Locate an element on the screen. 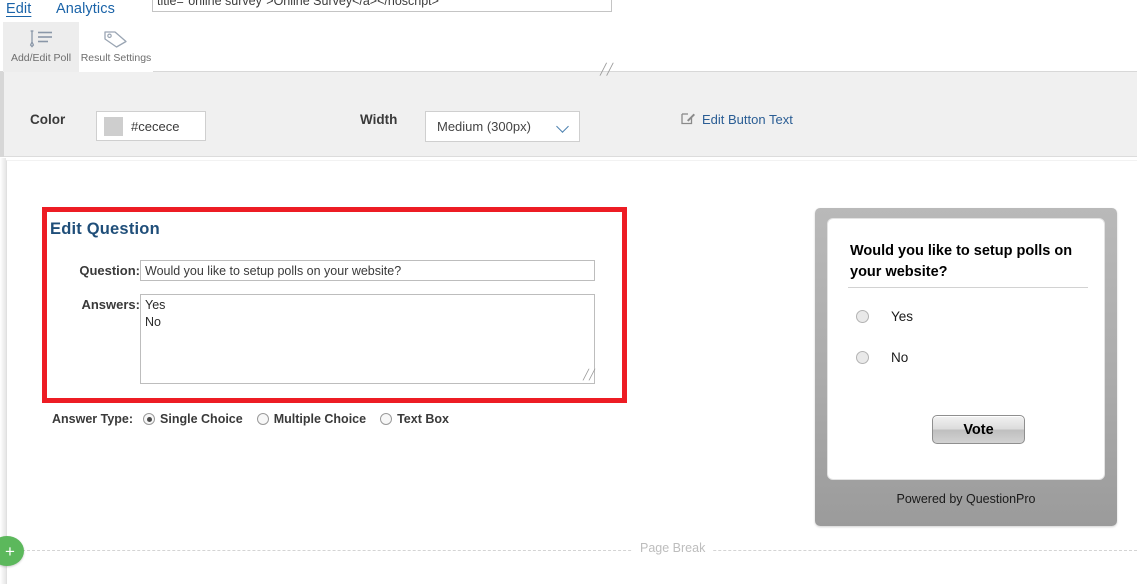 Image resolution: width=1137 pixels, height=584 pixels. page-break-label: Page Break is located at coordinates (673, 548).